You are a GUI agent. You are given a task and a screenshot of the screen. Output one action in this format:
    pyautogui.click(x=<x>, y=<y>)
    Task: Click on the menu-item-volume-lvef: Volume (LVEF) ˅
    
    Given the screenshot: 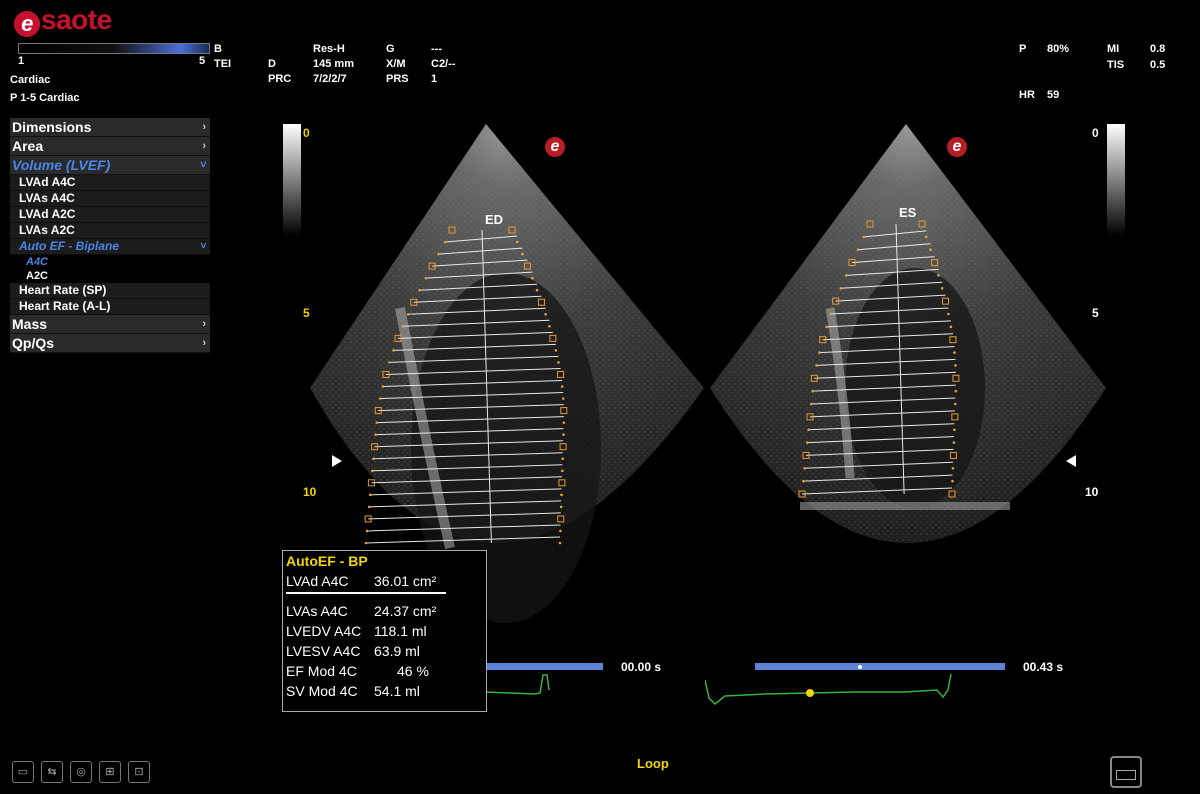 What is the action you would take?
    pyautogui.click(x=110, y=165)
    